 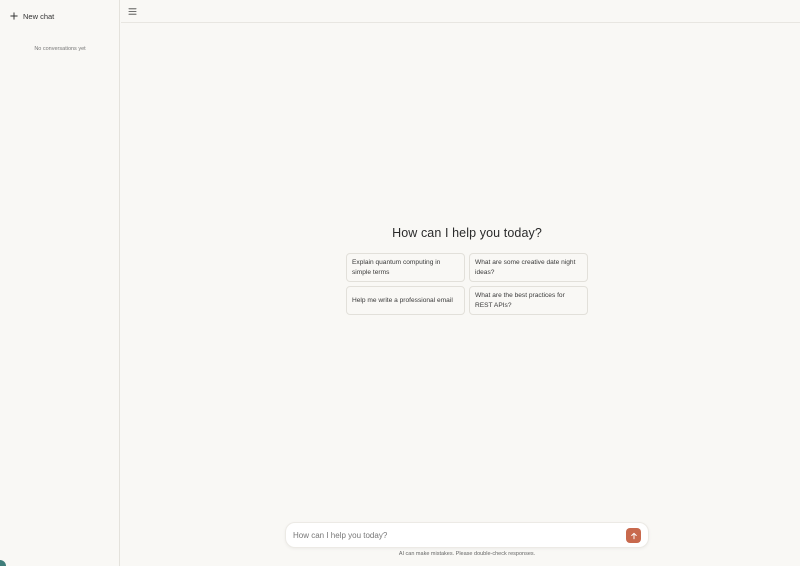 I want to click on corner-accent, so click(x=3, y=563).